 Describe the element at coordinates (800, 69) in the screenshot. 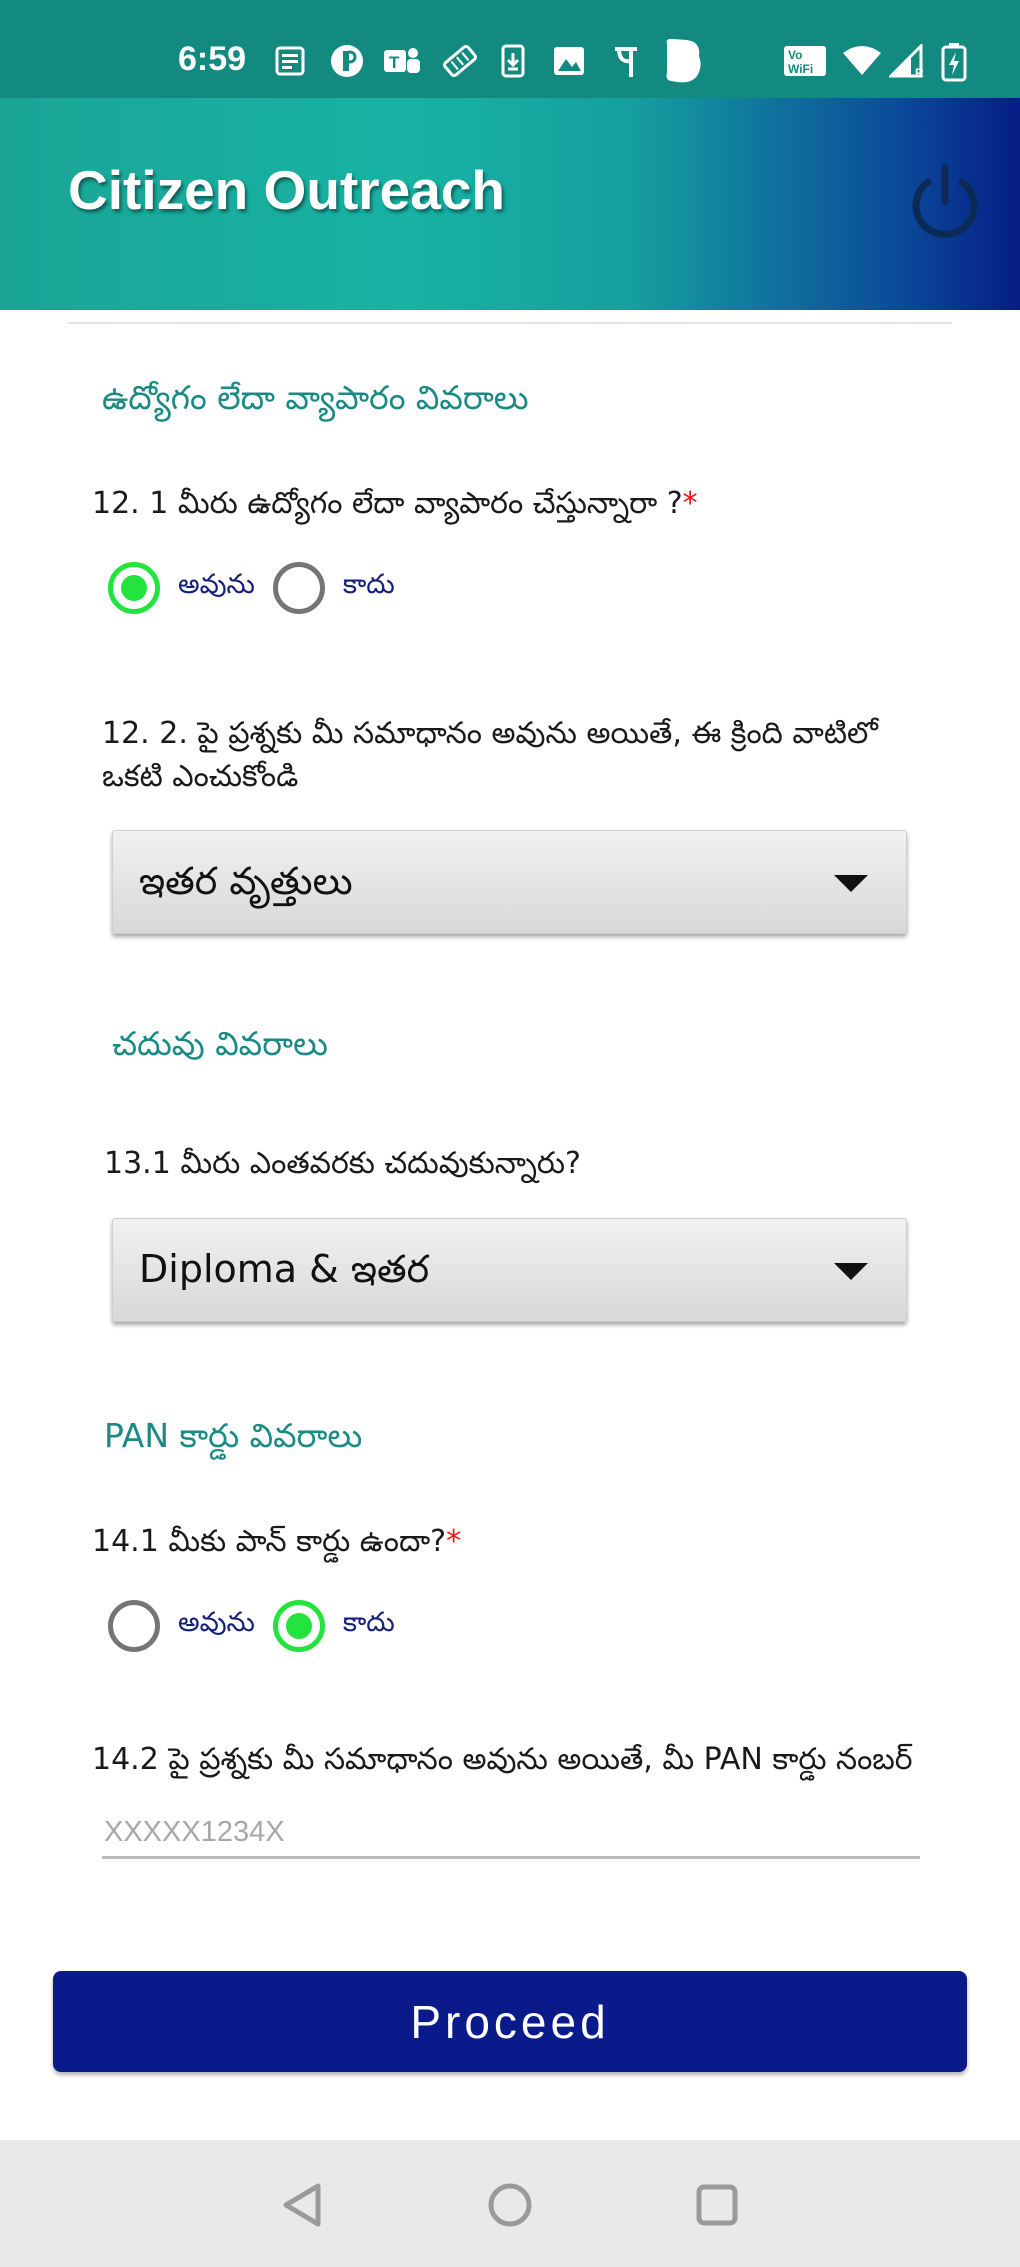

I see `svg-text: WiFi` at that location.